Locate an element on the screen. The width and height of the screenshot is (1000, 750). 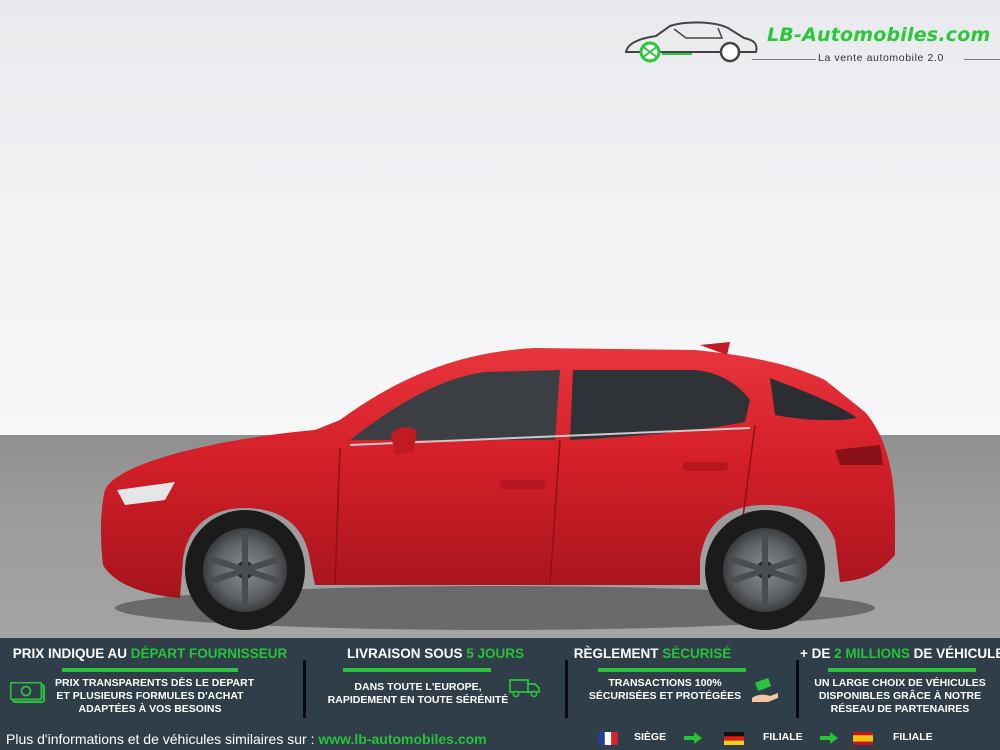
spain-flag-icon is located at coordinates (863, 738).